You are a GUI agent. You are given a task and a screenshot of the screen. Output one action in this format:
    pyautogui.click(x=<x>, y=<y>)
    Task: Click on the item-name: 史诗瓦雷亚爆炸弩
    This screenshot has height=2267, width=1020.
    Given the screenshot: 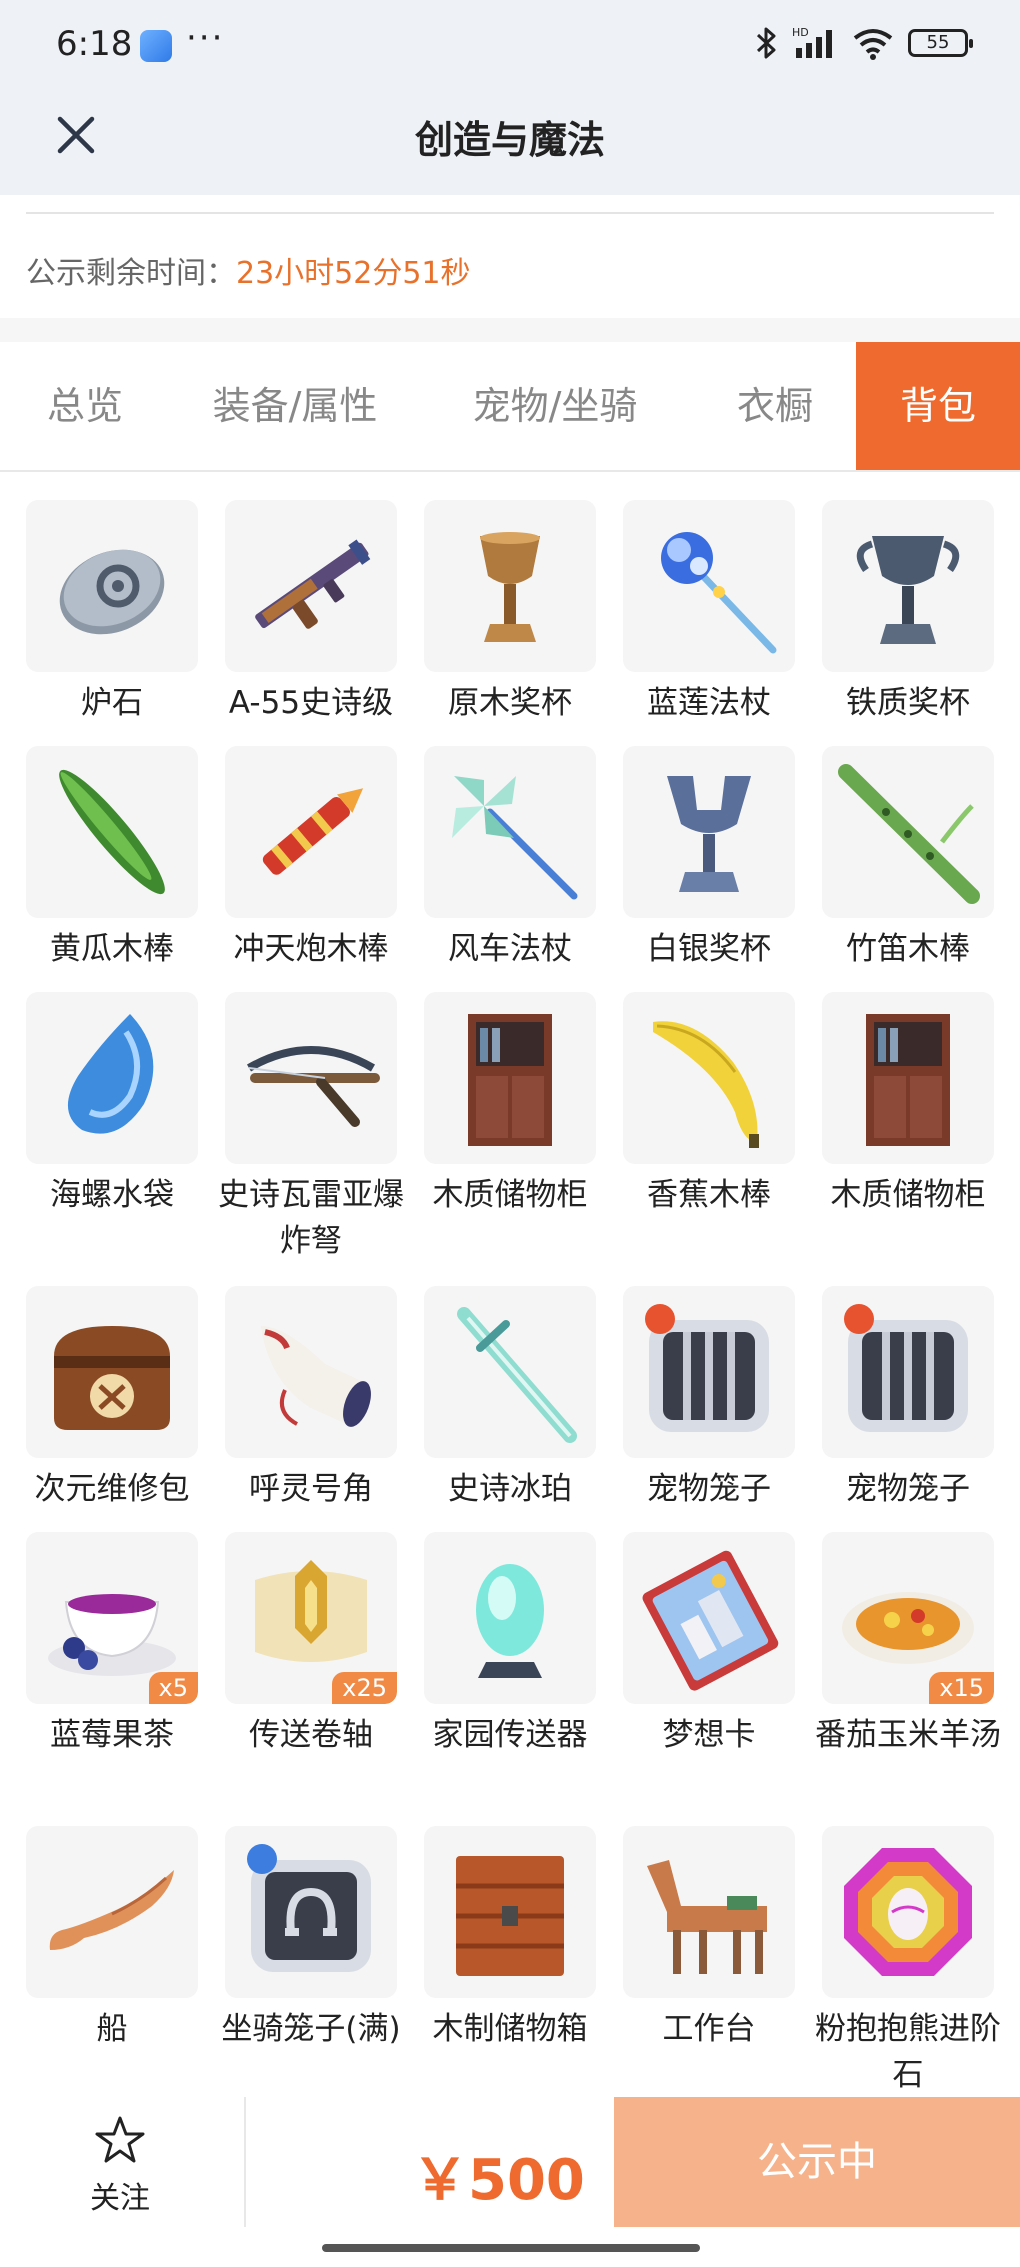 What is the action you would take?
    pyautogui.click(x=311, y=1218)
    